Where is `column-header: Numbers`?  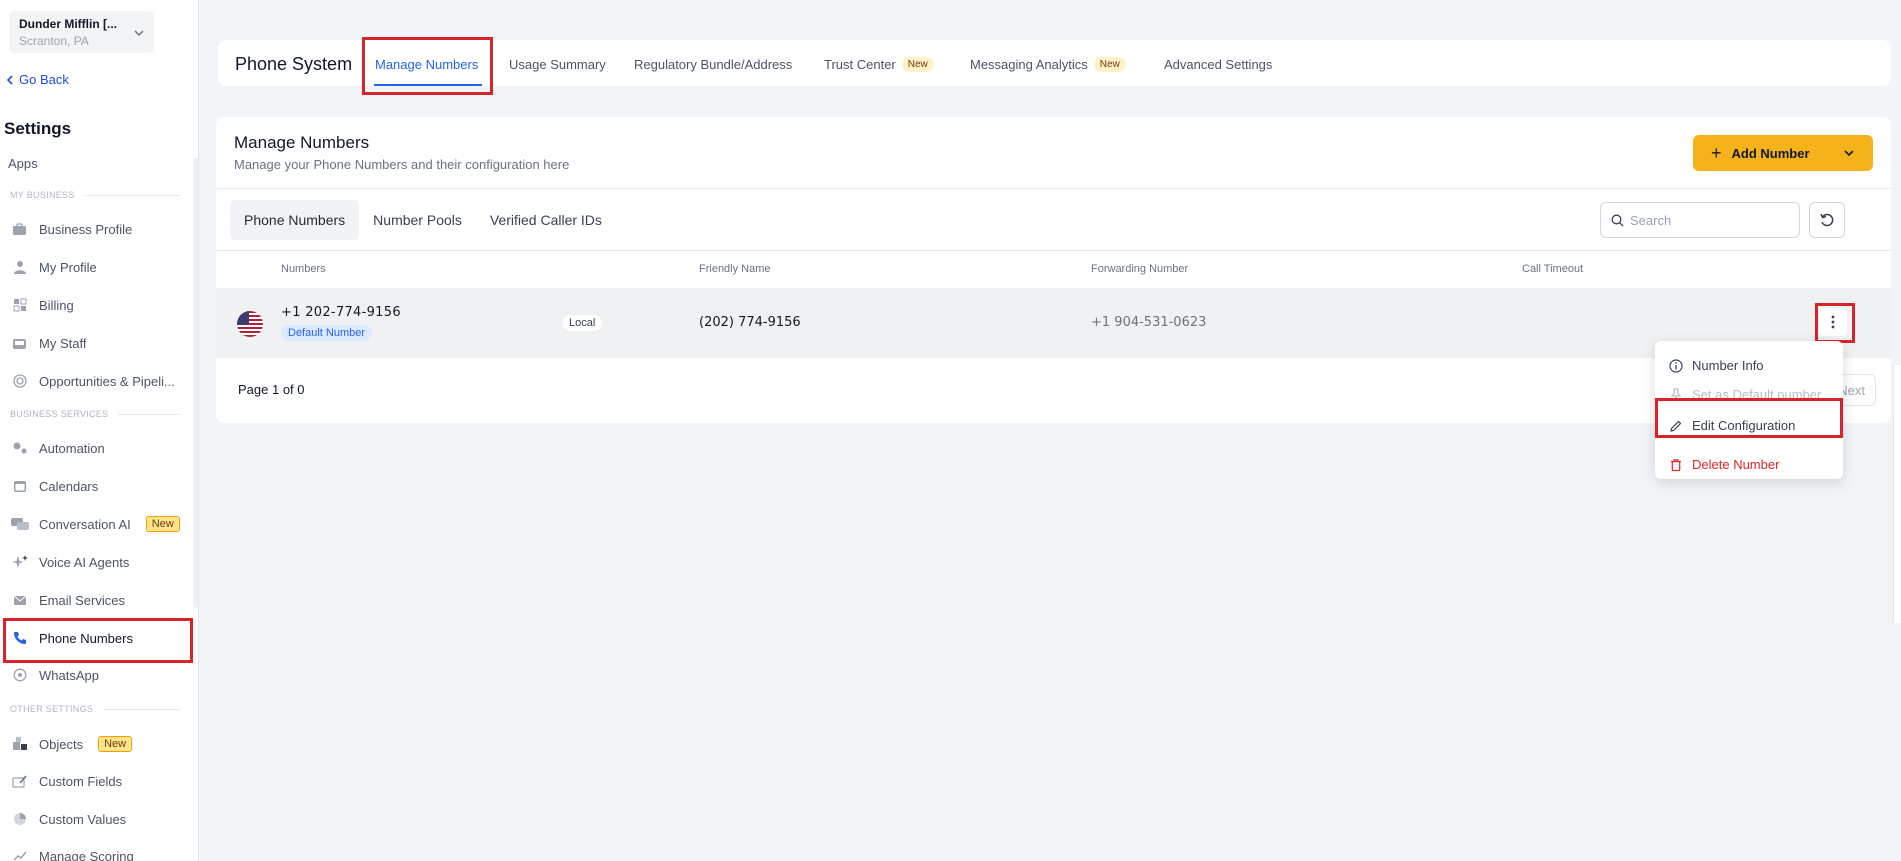
column-header: Numbers is located at coordinates (303, 269).